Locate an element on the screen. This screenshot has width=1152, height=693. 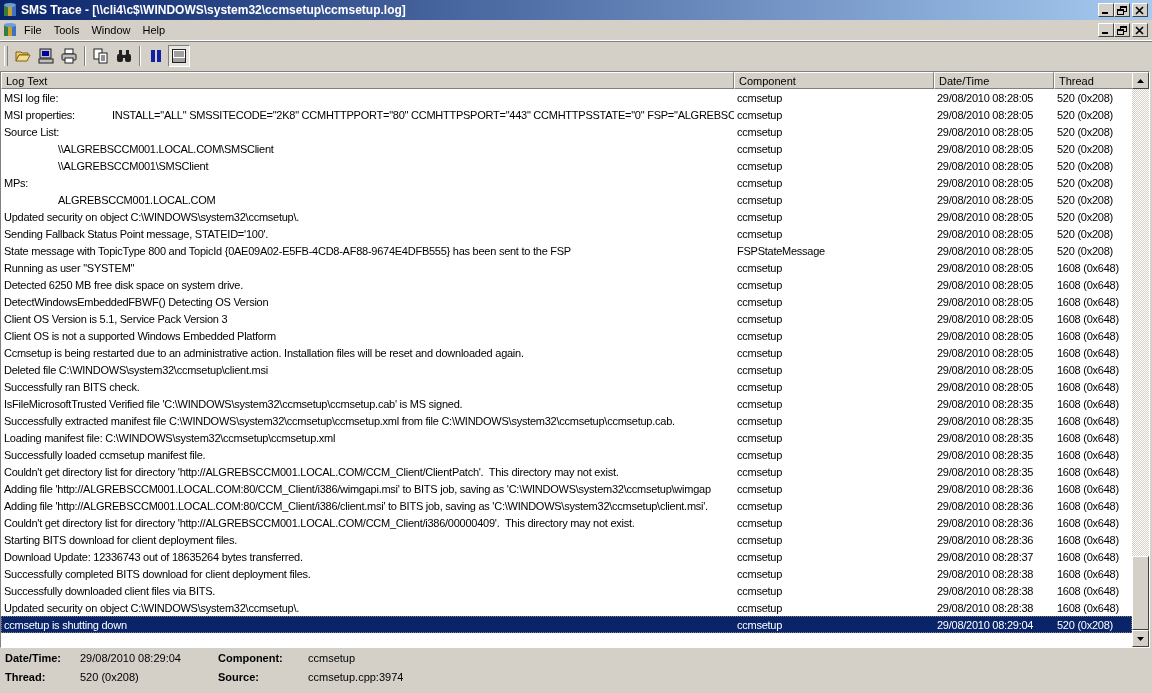
log-row: Updated security on object C:\WINDOWS\system32\ccmsetup\. ccmsetup 29/08/2010 08:28:38 1608 (0x648) is located at coordinates (566, 607).